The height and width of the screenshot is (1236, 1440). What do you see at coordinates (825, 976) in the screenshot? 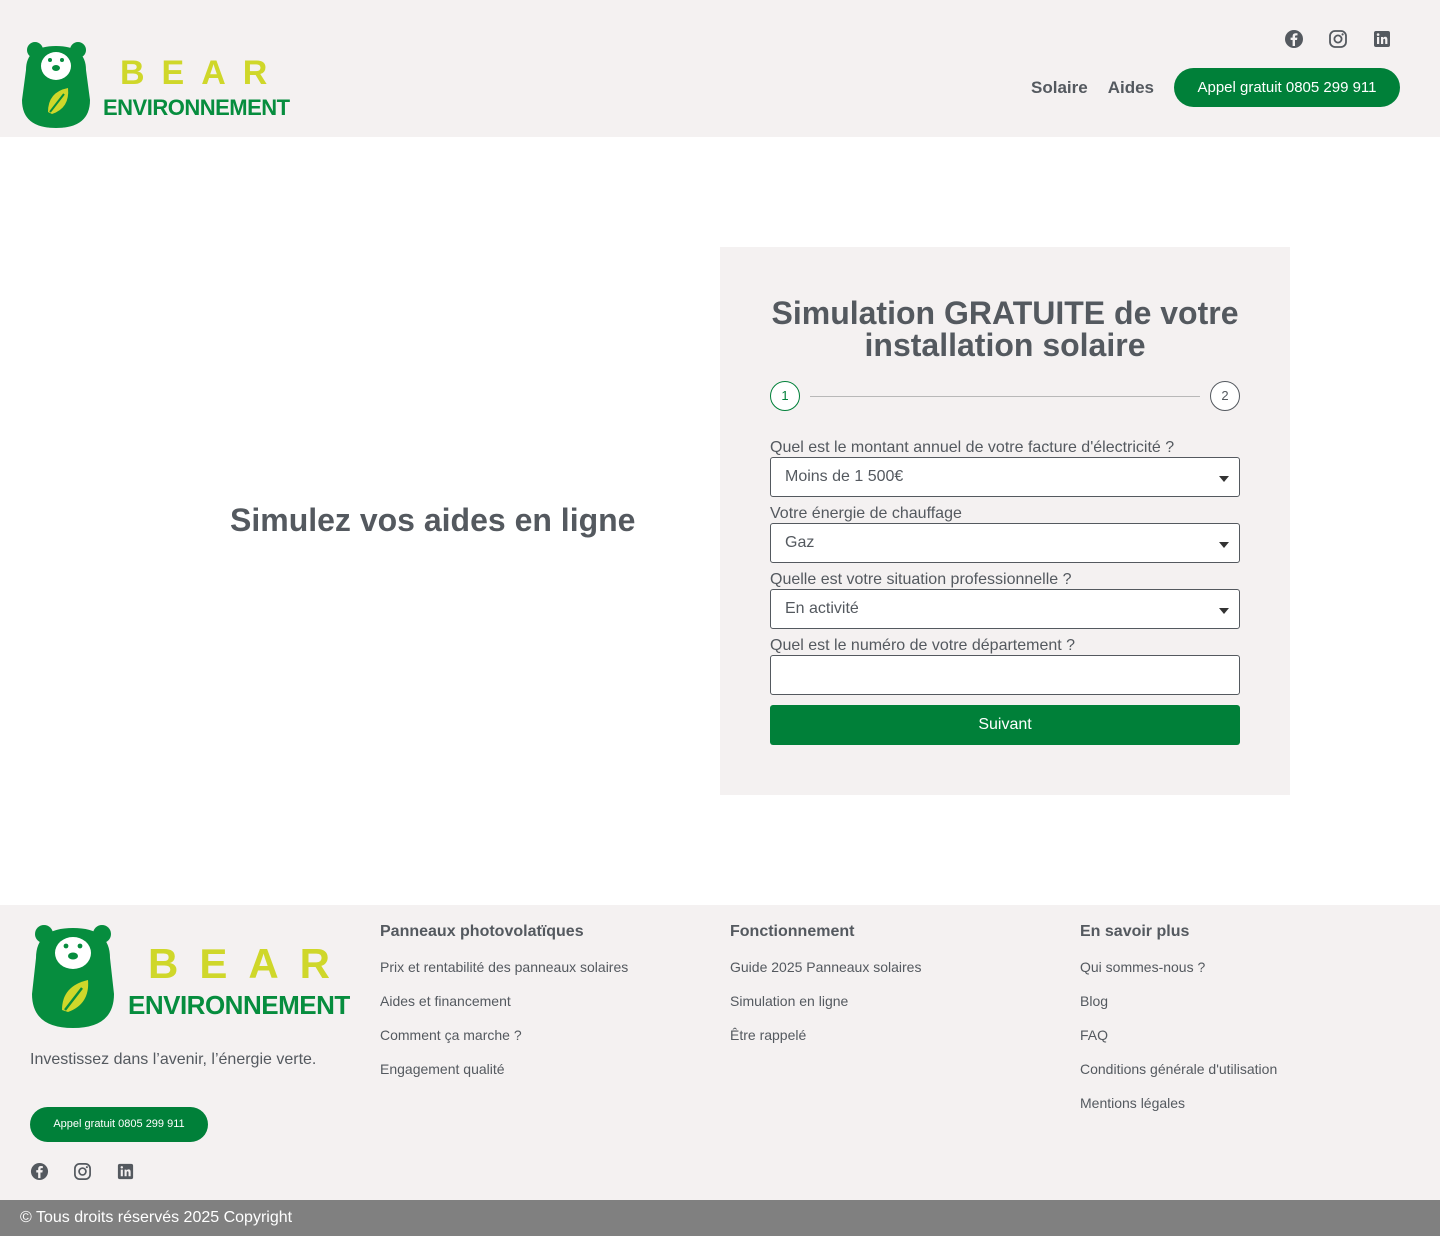
I see `footer-link: Guide 2025 Panneaux solaires` at bounding box center [825, 976].